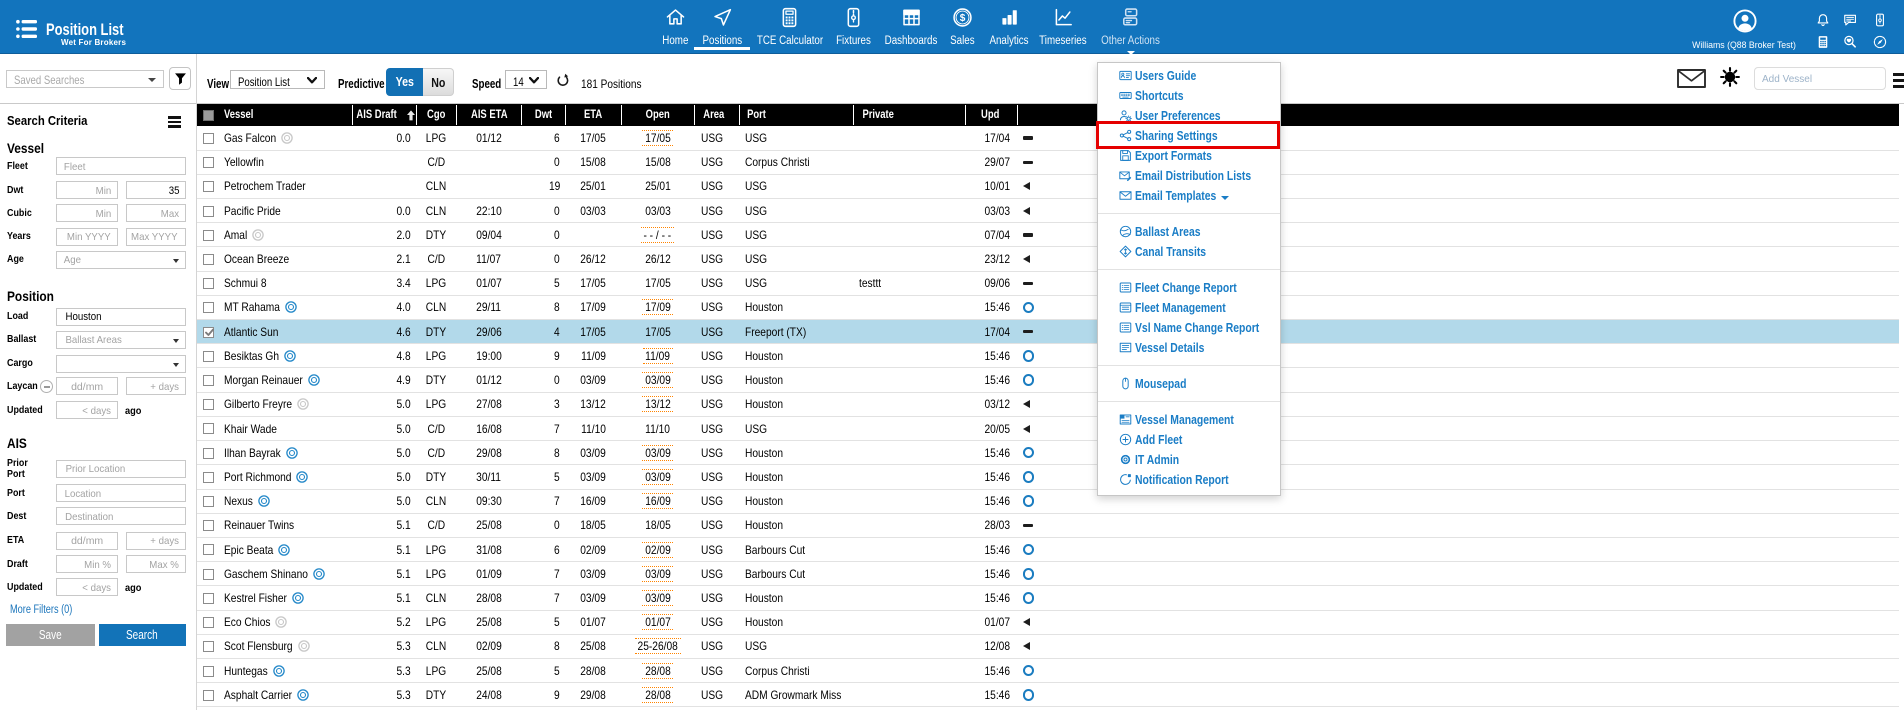  I want to click on vessel-name: Ilhan Bayrak, so click(252, 453).